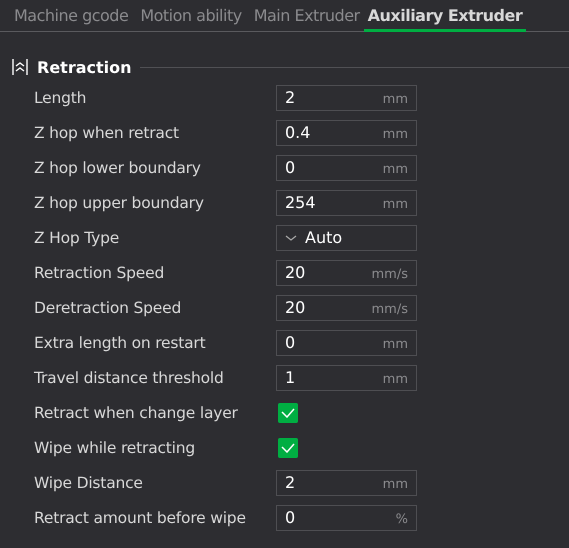 The height and width of the screenshot is (548, 569). I want to click on setting-label: Extra length on restart, so click(120, 343).